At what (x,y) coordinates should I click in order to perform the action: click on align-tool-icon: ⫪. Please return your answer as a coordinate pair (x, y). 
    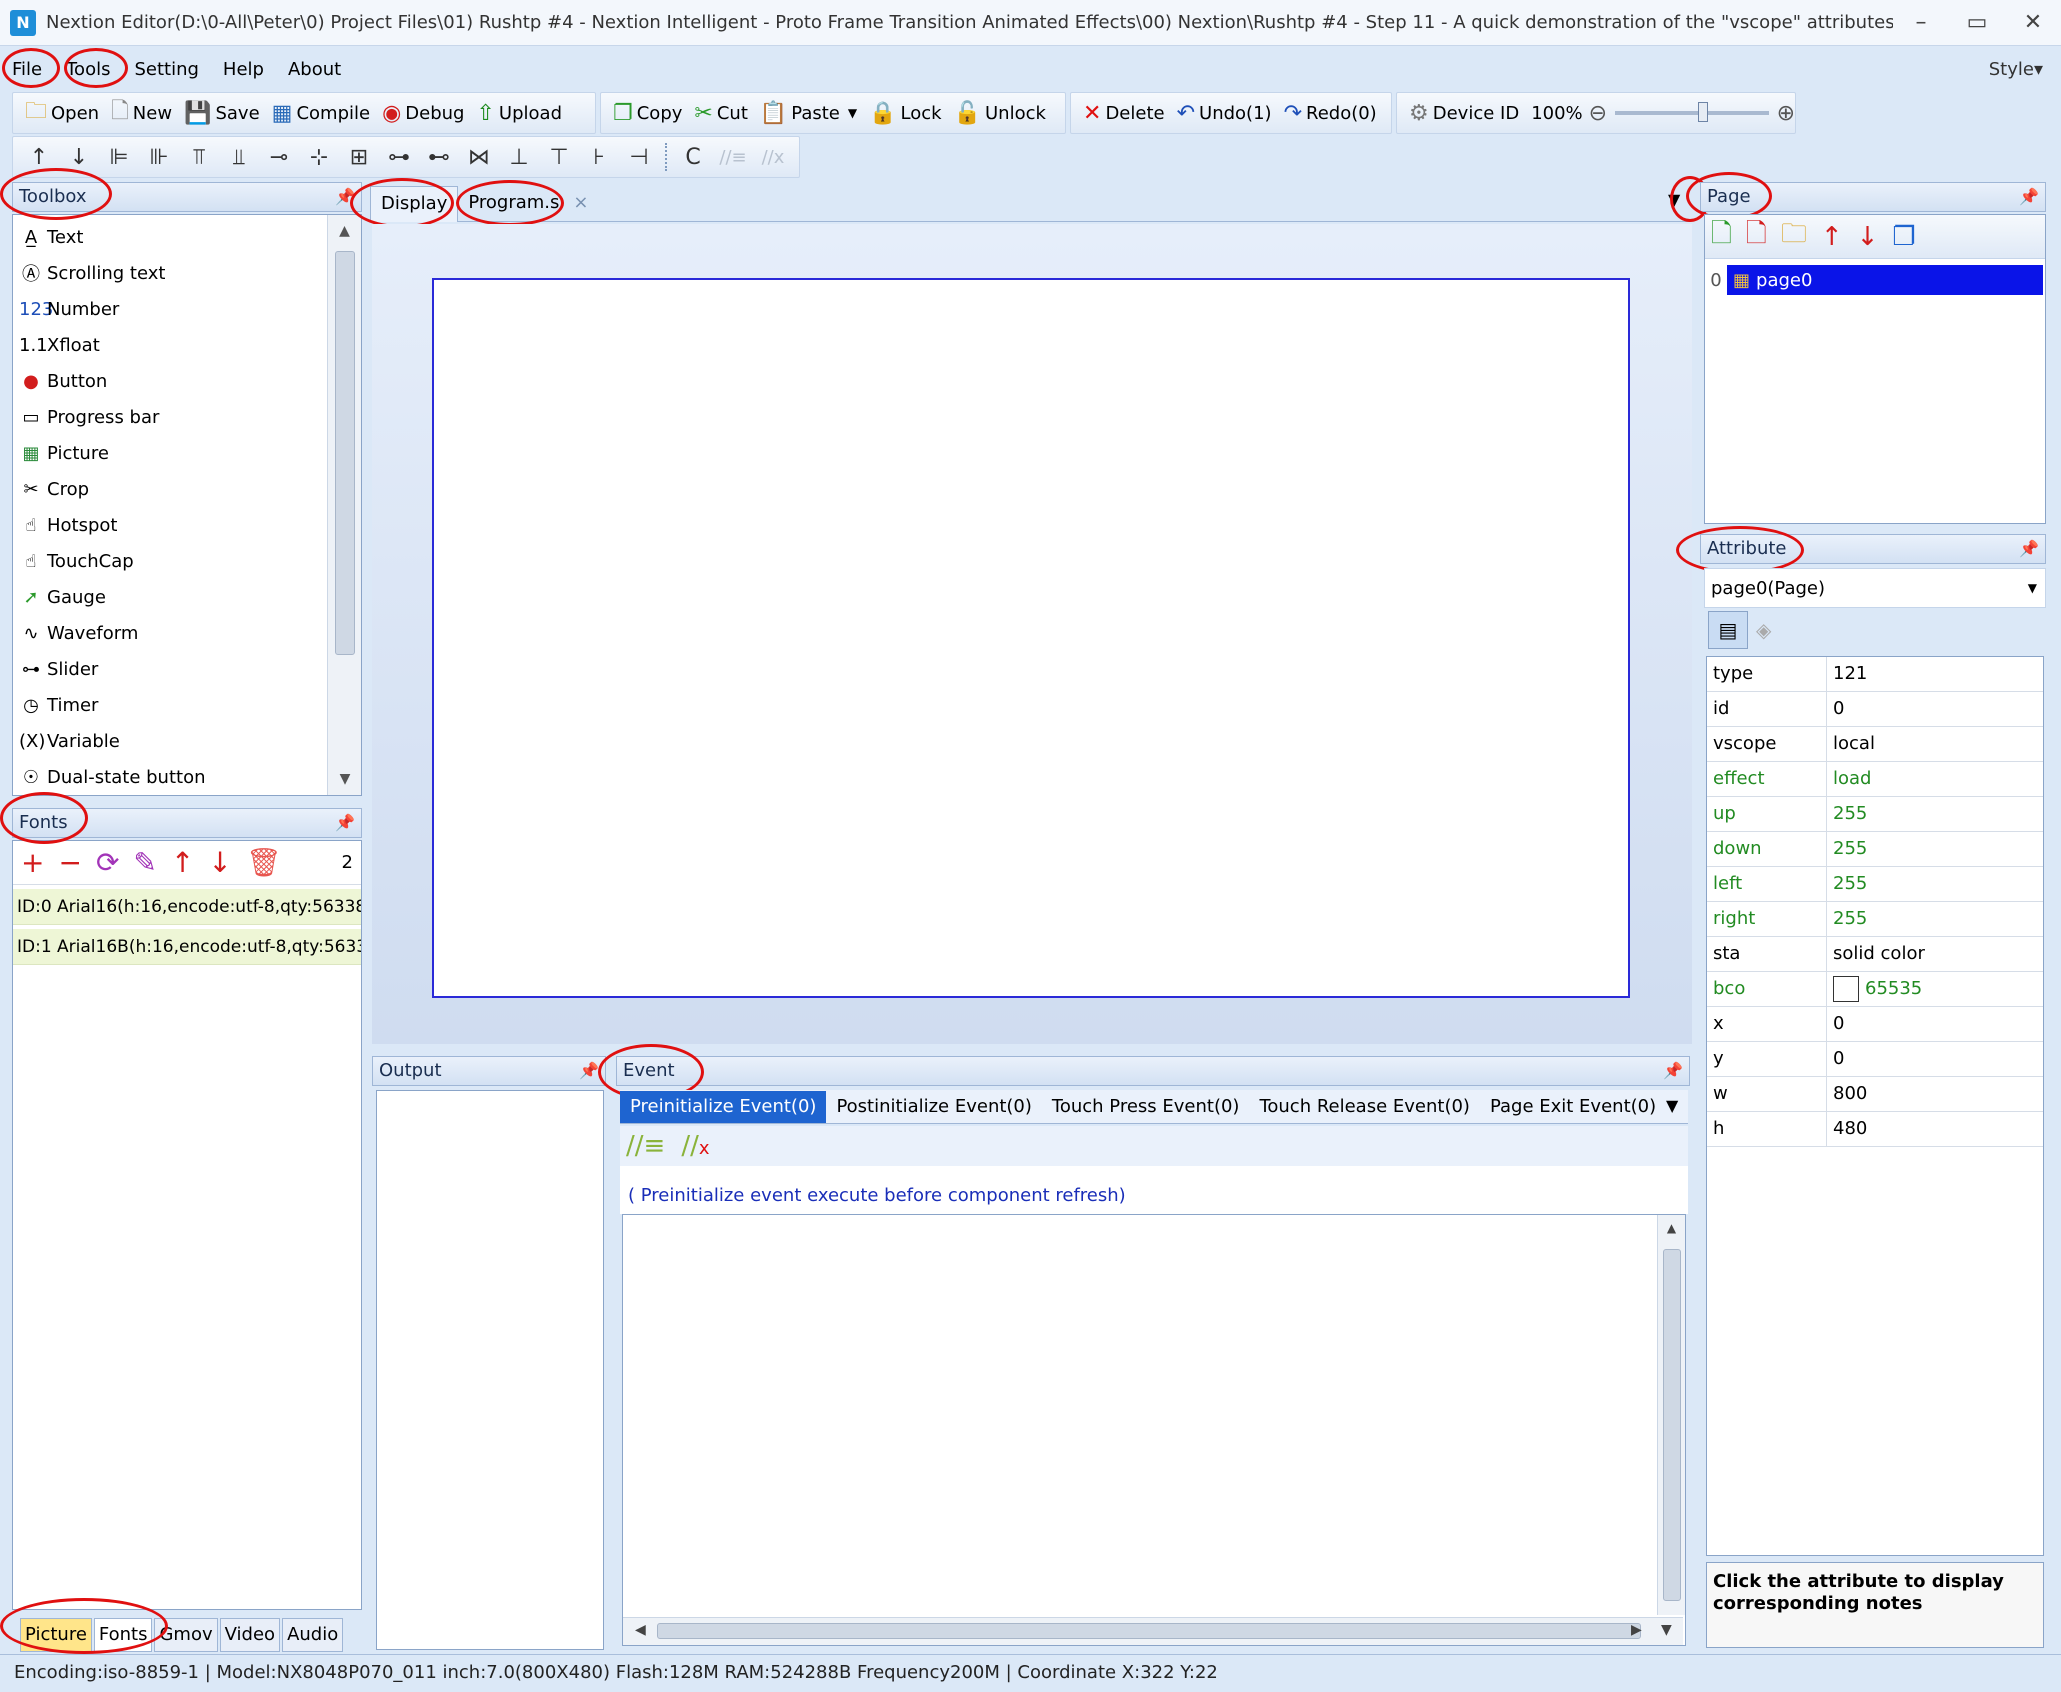
    Looking at the image, I should click on (199, 157).